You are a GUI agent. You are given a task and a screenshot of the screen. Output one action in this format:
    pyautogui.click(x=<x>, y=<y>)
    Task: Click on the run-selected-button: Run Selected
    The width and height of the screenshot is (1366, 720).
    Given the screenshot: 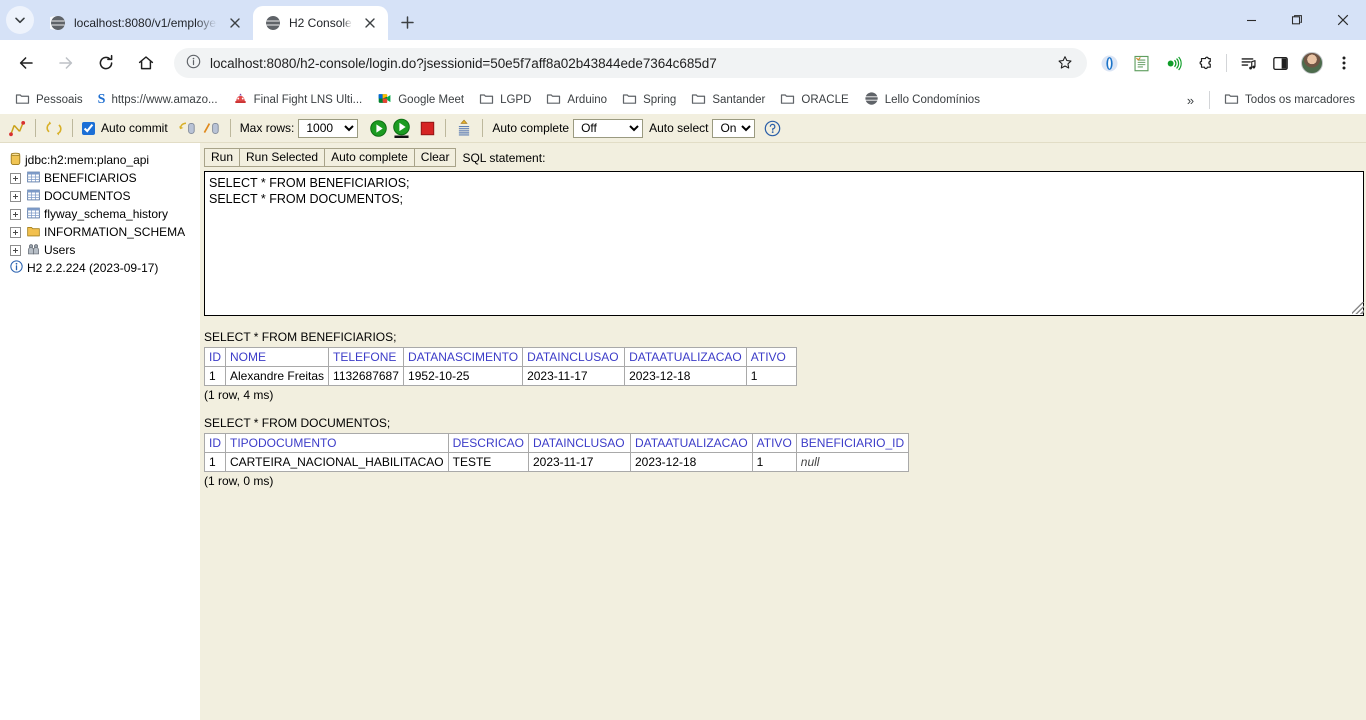 What is the action you would take?
    pyautogui.click(x=282, y=157)
    